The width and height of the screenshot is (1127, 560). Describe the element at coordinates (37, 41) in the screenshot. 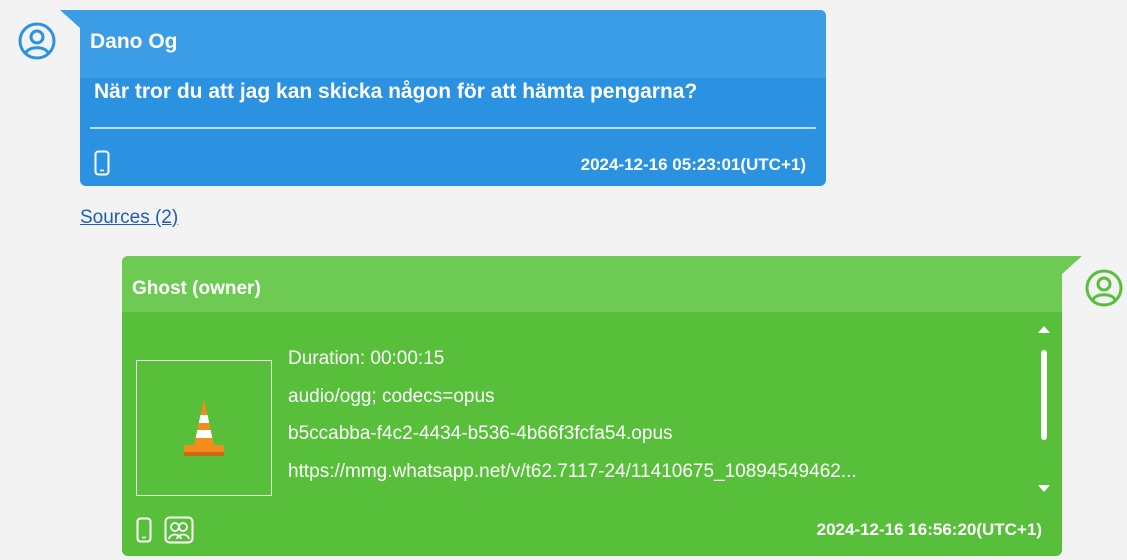

I see `sender-avatar-icon` at that location.